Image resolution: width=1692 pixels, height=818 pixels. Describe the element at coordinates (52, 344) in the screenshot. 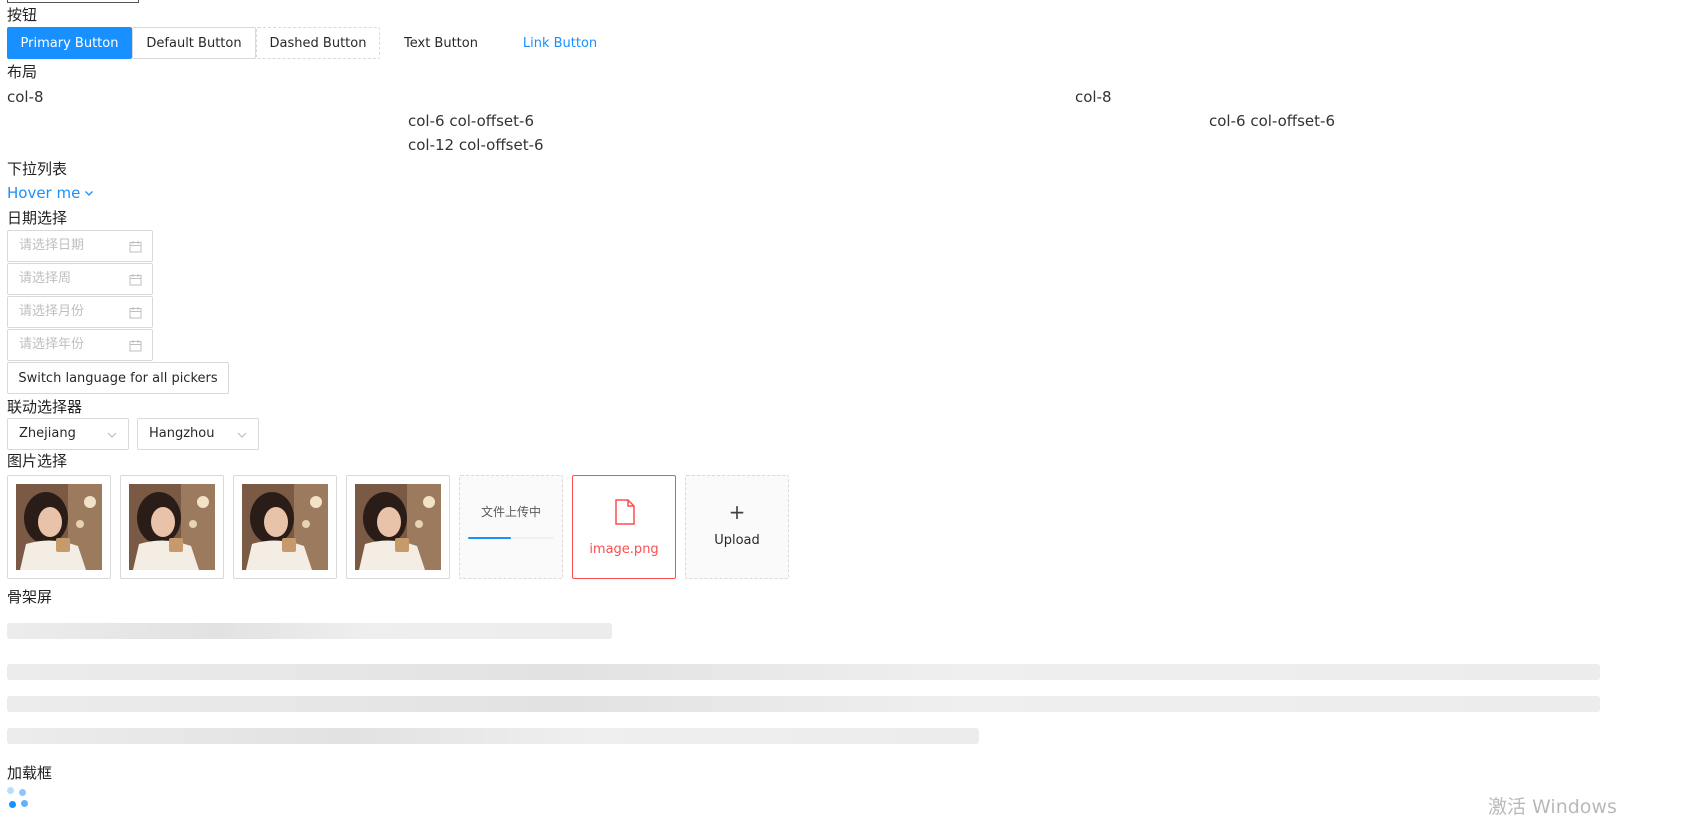

I see `year-picker-placeholder: 请选择年份` at that location.